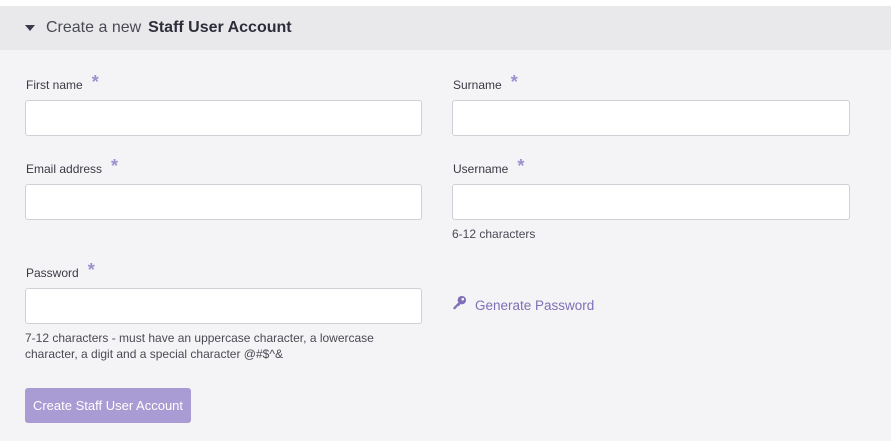 The image size is (891, 441). What do you see at coordinates (223, 202) in the screenshot?
I see `email-input` at bounding box center [223, 202].